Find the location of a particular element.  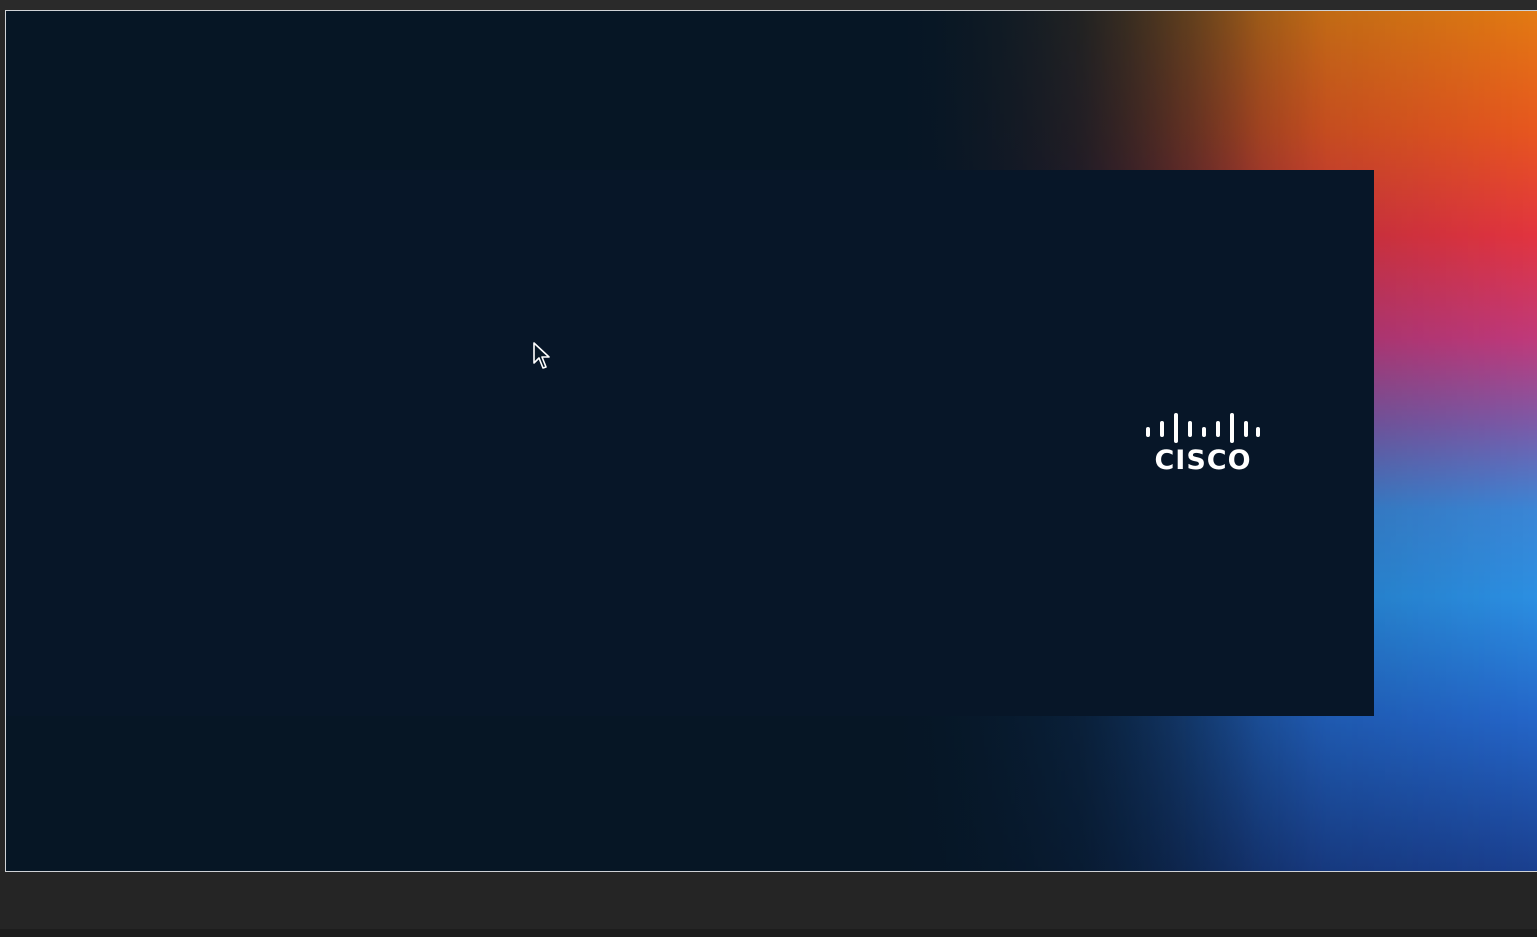

bottom-divider is located at coordinates (768, 933).